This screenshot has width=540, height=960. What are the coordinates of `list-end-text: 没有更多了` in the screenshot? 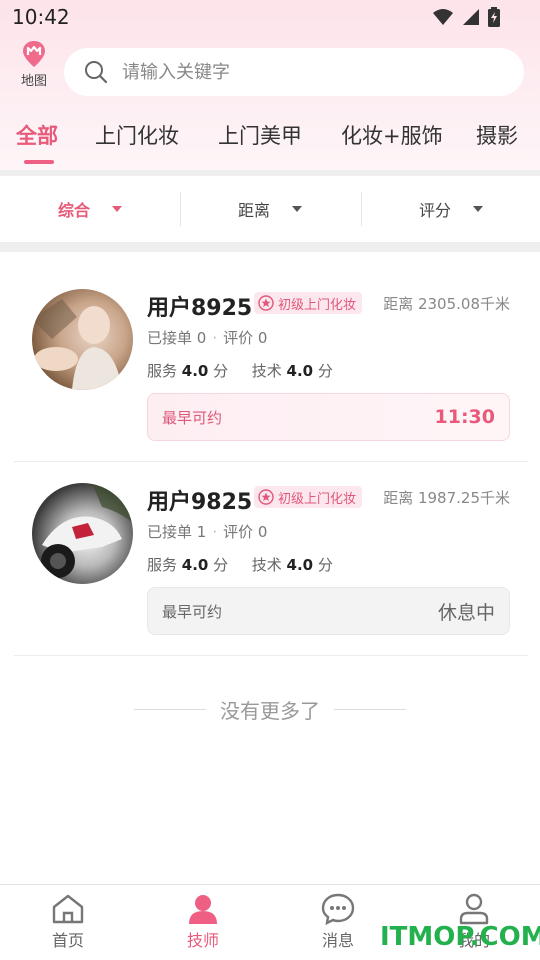 It's located at (270, 710).